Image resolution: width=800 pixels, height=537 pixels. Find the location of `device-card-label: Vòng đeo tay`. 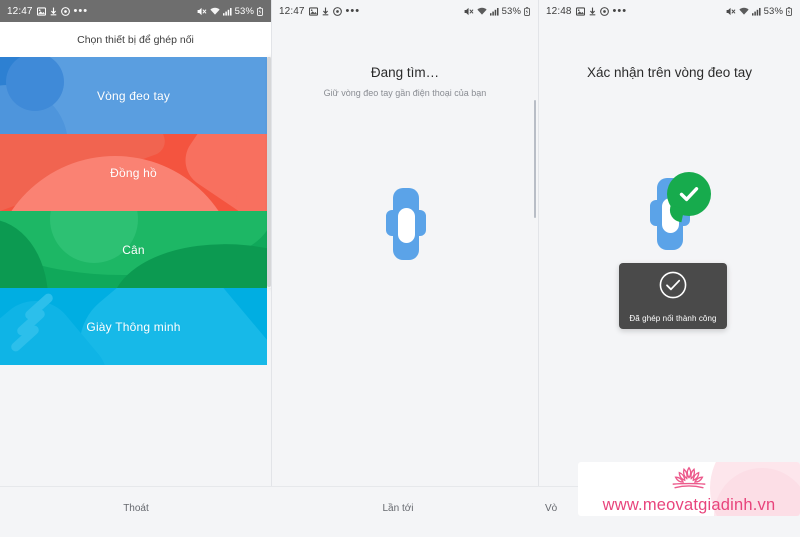

device-card-label: Vòng đeo tay is located at coordinates (133, 95).